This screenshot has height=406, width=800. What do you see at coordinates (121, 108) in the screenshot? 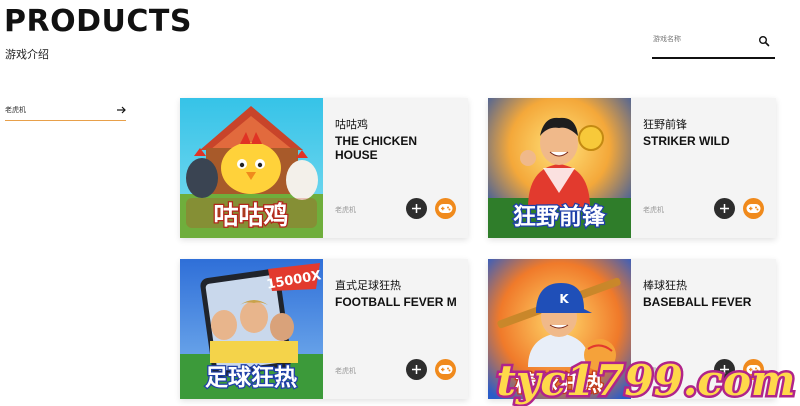
I see `arrow-right-icon` at bounding box center [121, 108].